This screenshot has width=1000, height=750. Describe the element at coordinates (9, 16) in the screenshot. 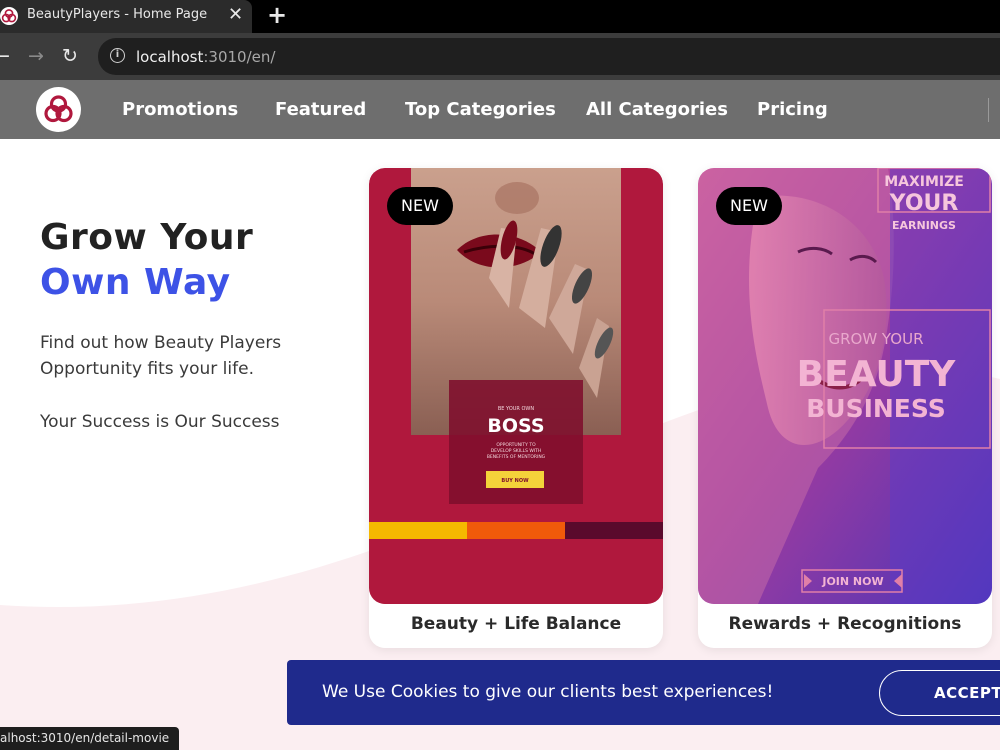

I see `favicon-icon` at that location.